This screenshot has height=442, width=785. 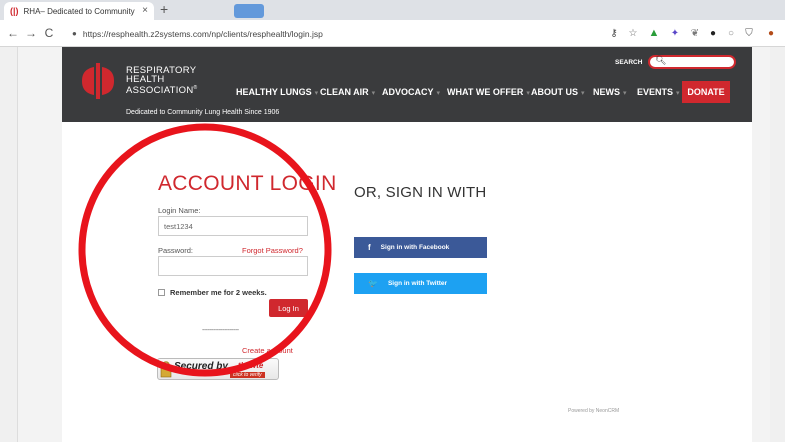 What do you see at coordinates (164, 9) in the screenshot?
I see `new-tab-button: +` at bounding box center [164, 9].